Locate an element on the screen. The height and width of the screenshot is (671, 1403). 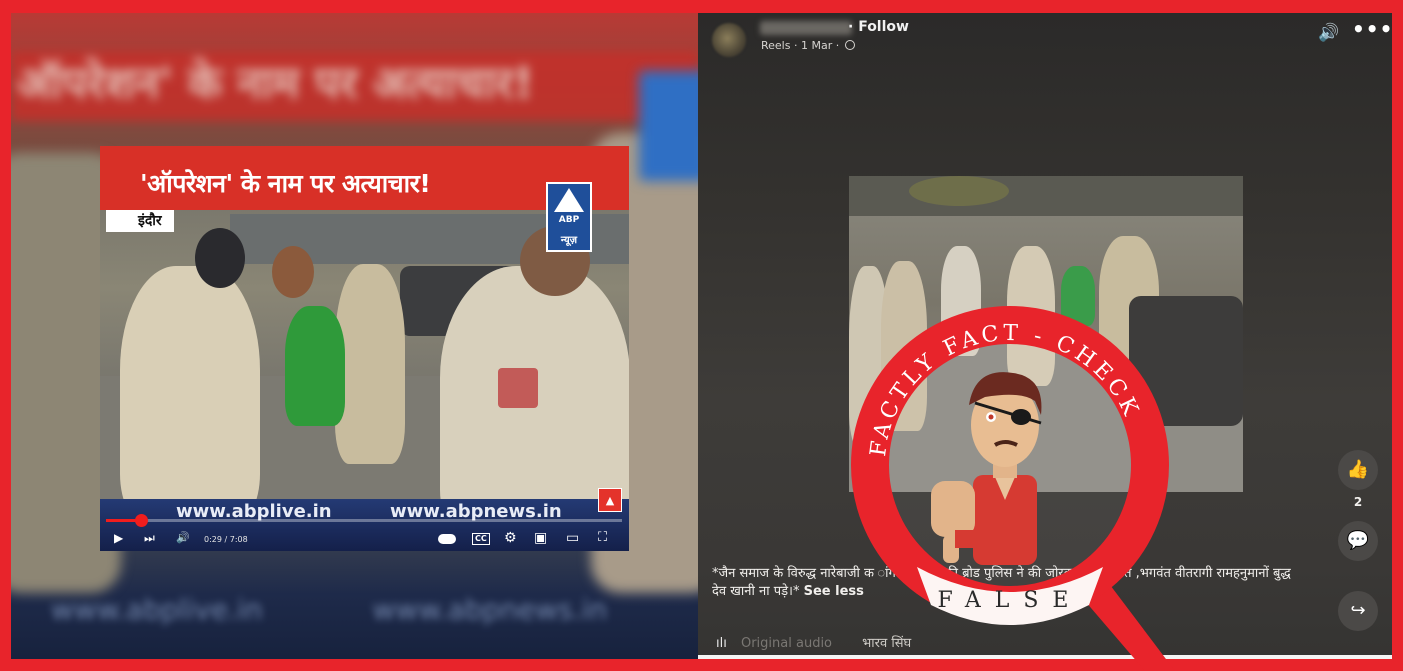
background-headline: ऑपरेशन' के नाम पर अत्याचार! is located at coordinates (354, 86).